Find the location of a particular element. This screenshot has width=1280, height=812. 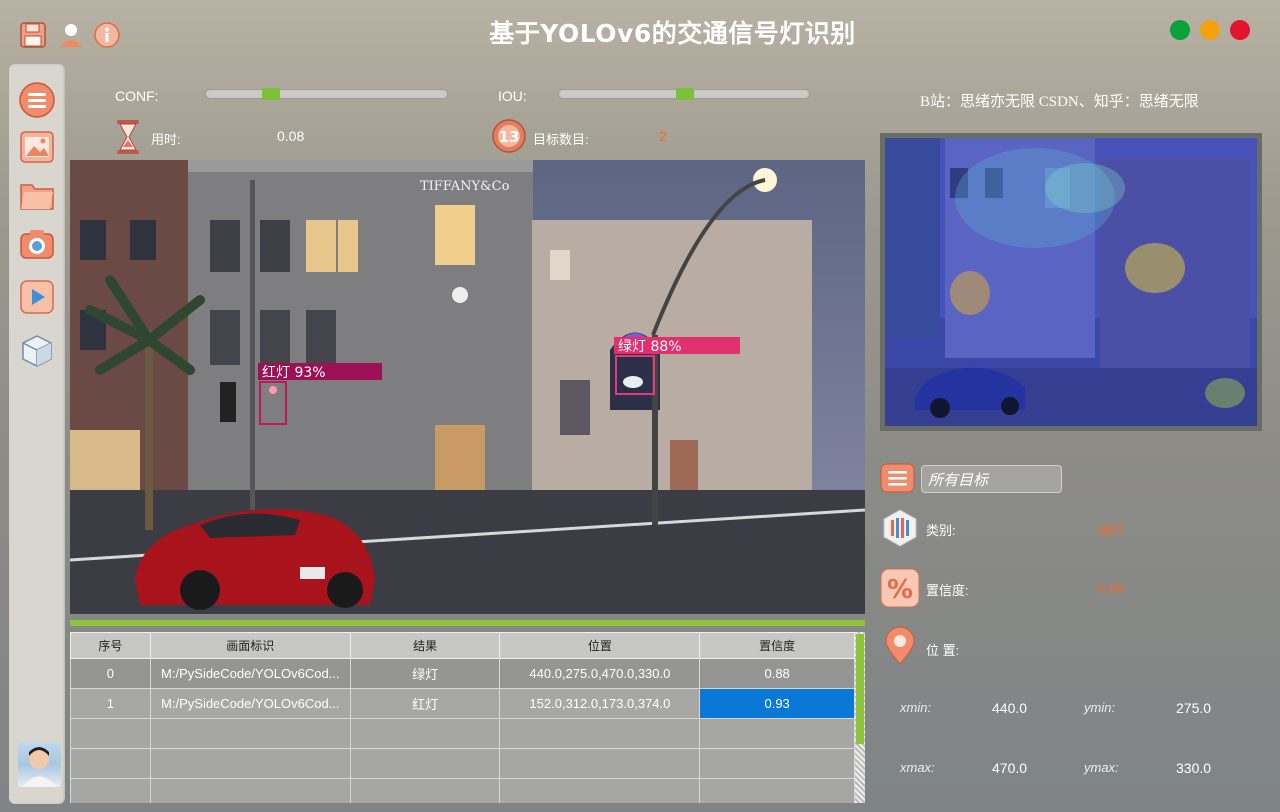

cell-confidence: 0.88 is located at coordinates (777, 673).